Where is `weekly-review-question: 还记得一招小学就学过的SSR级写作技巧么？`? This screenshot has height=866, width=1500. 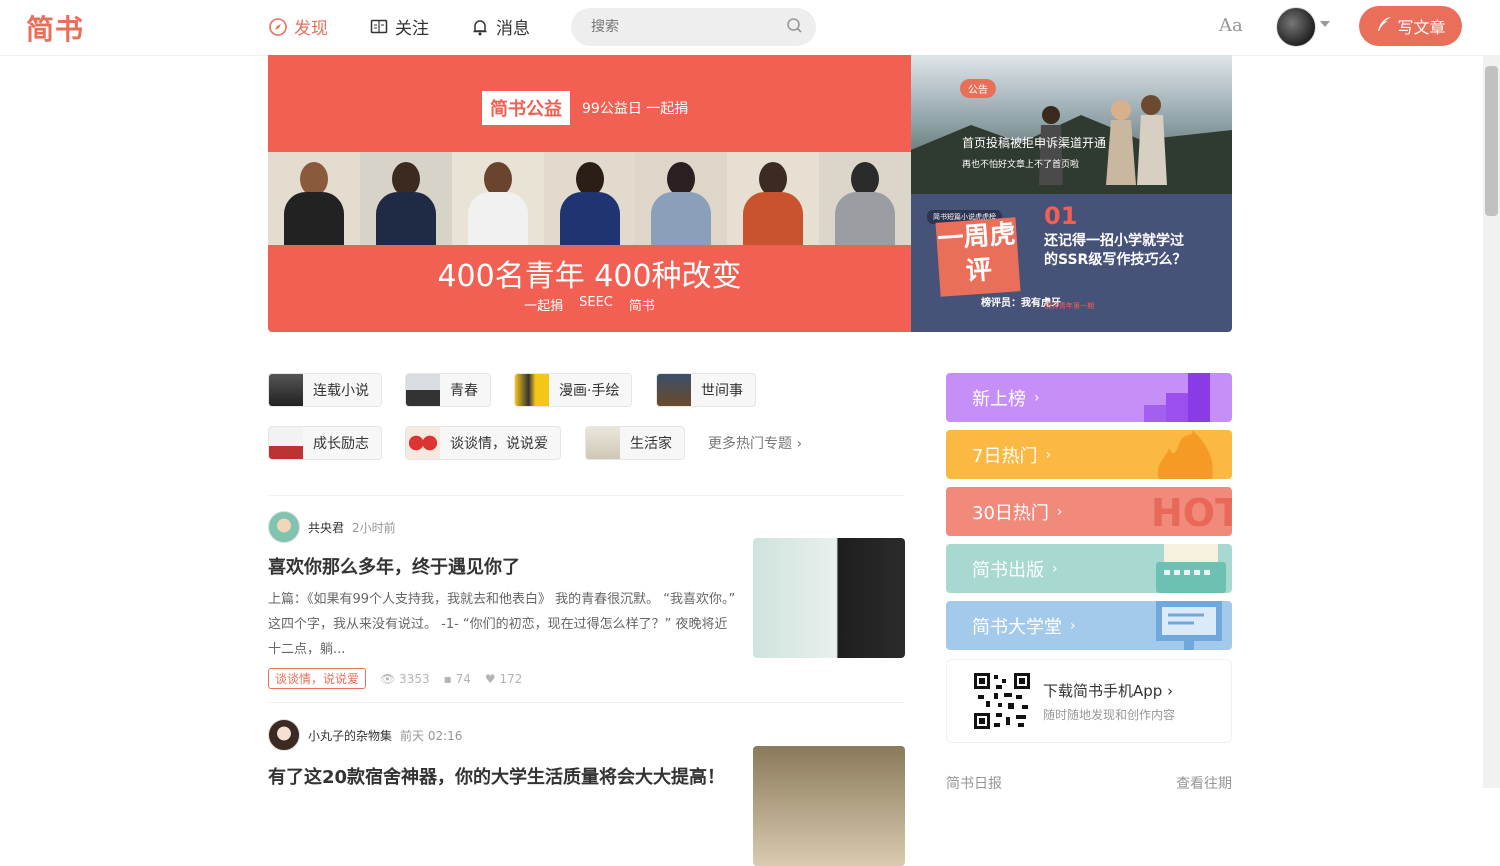 weekly-review-question: 还记得一招小学就学过的SSR级写作技巧么？ is located at coordinates (1115, 250).